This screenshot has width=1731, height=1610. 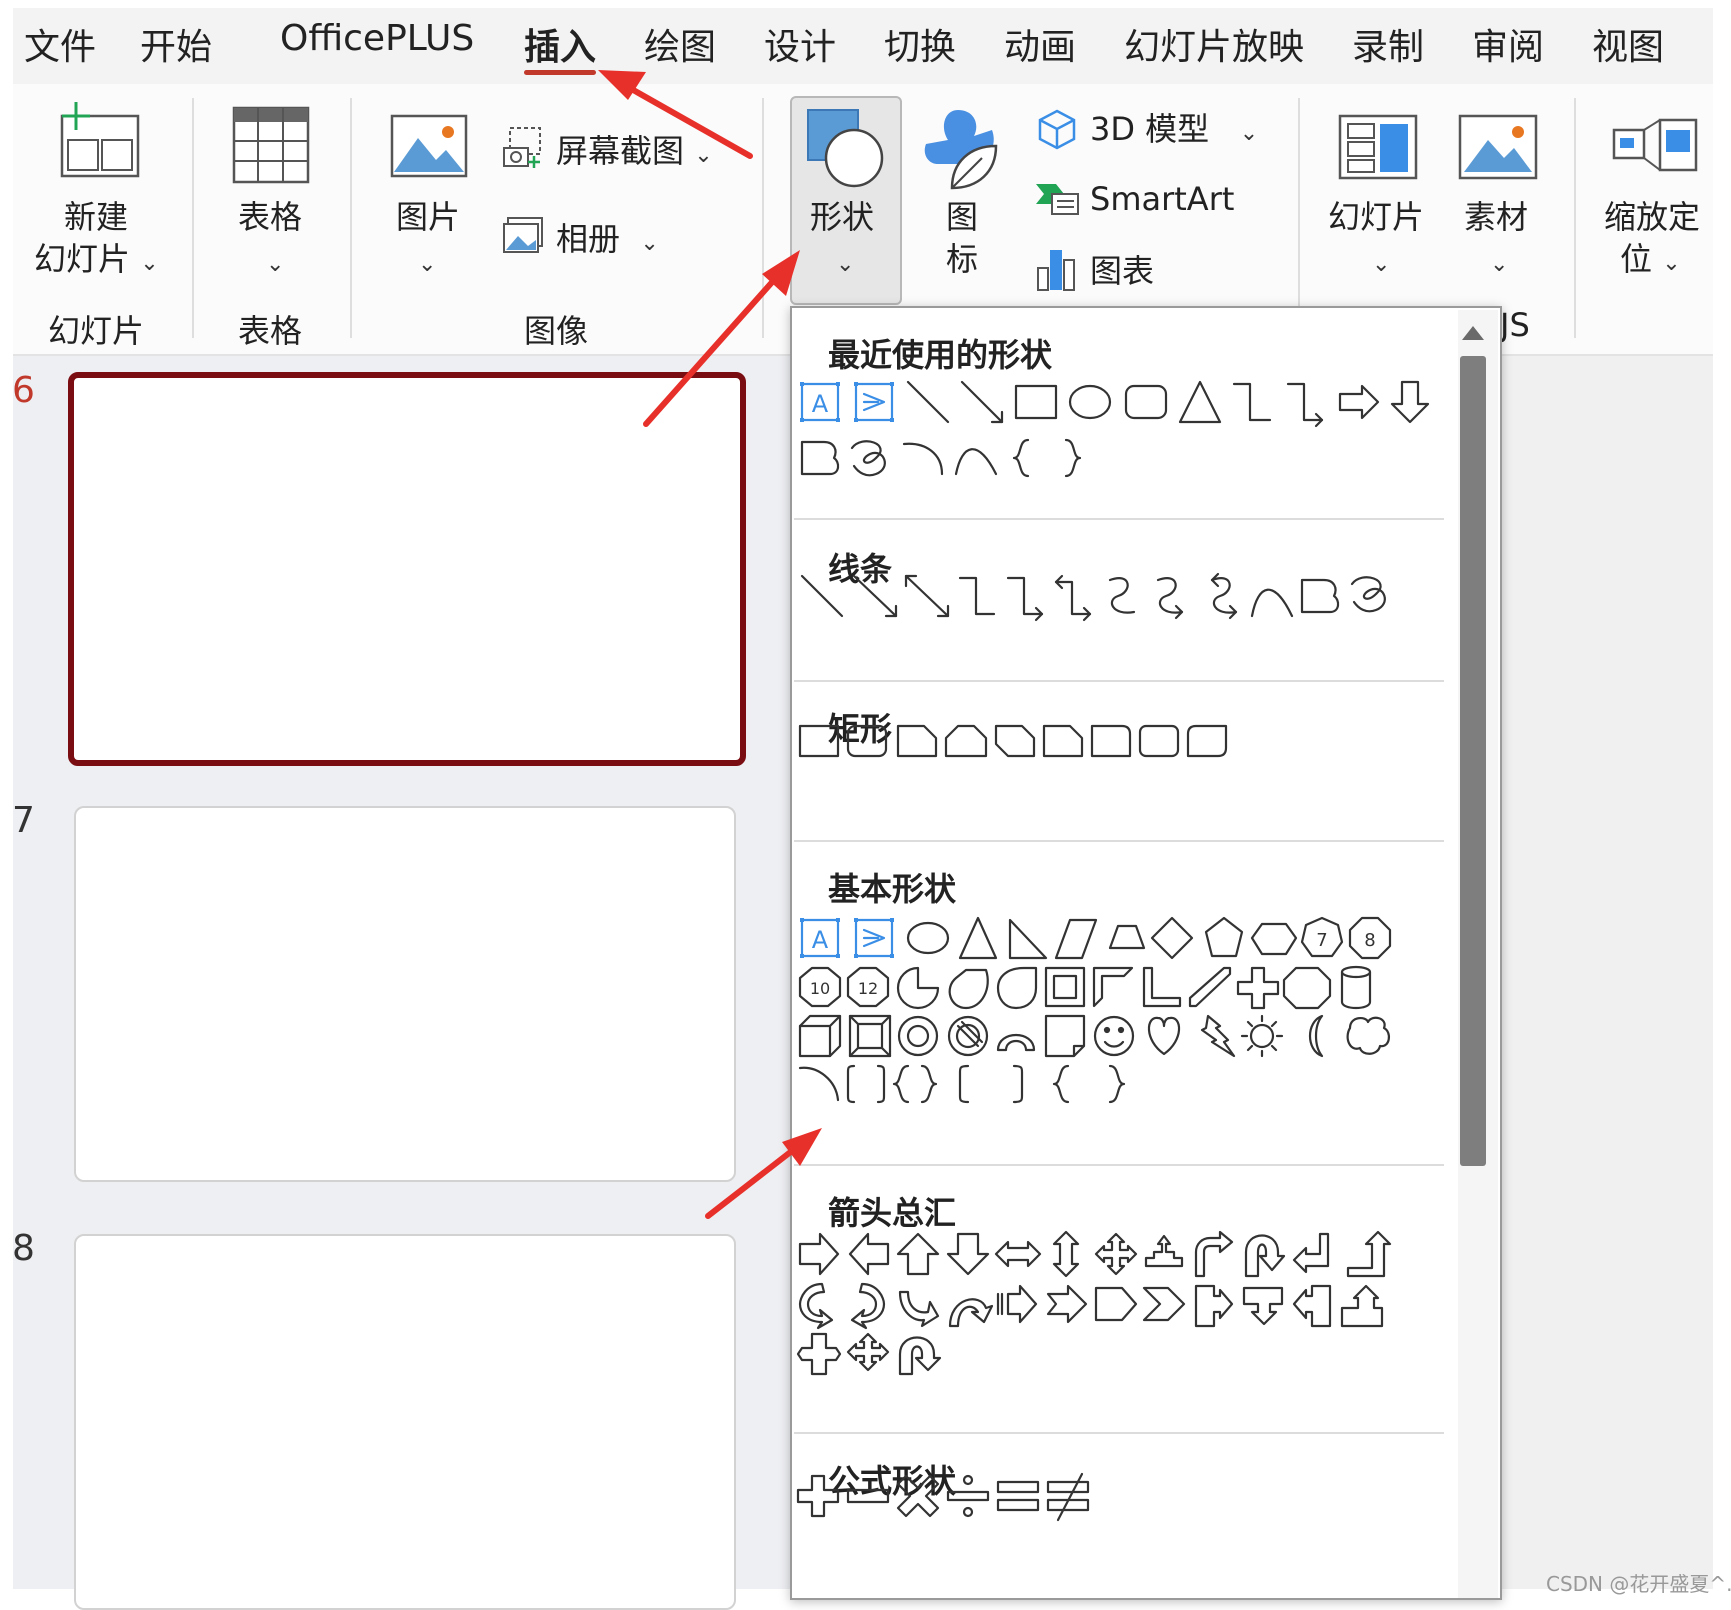 I want to click on annotation-arrows, so click(x=710, y=644).